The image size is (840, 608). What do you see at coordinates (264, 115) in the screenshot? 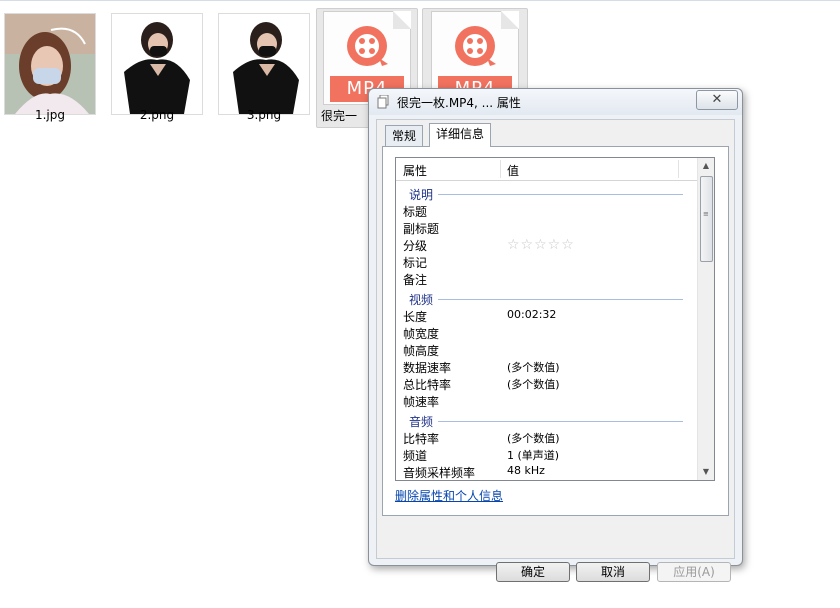
I see `file-name: 3.png` at bounding box center [264, 115].